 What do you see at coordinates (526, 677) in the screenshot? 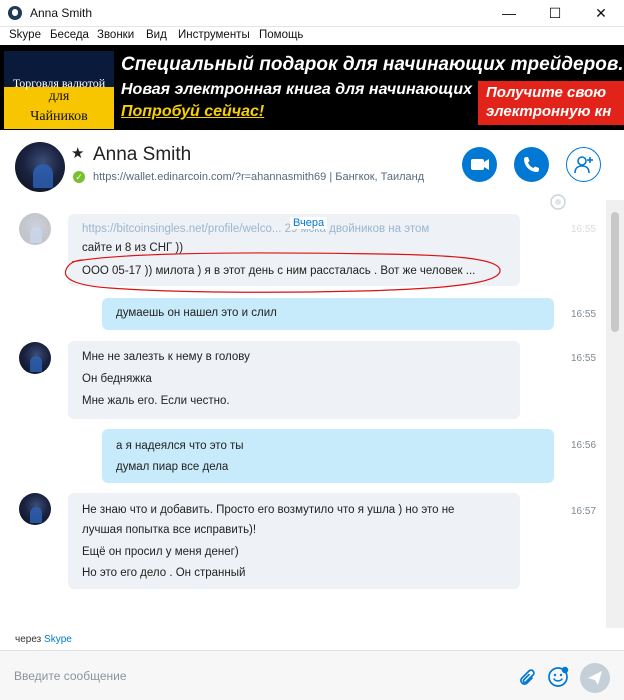
I see `attachment-icon` at bounding box center [526, 677].